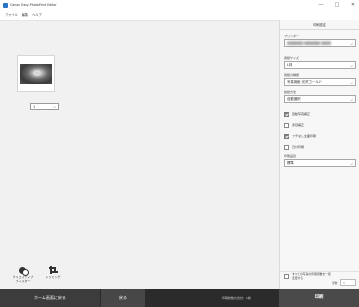 The height and width of the screenshot is (307, 359). I want to click on borderless-label: フチなし全面印刷, so click(304, 136).